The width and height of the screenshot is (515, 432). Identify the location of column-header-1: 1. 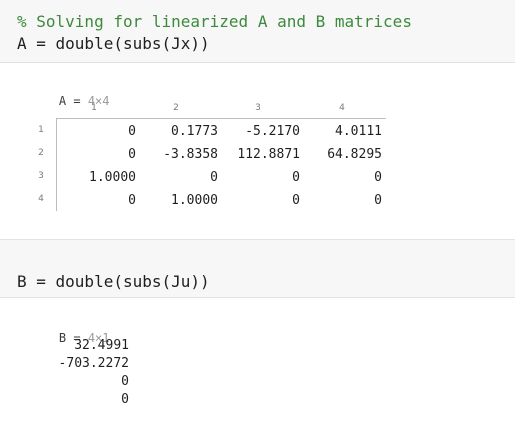
(94, 108).